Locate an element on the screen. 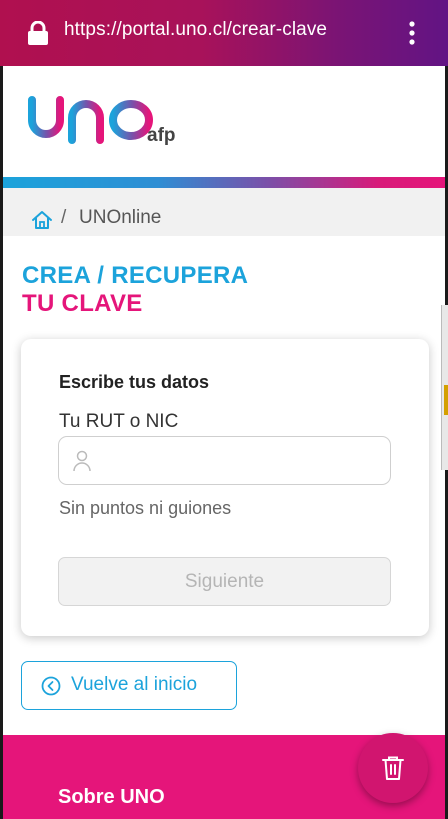 This screenshot has width=448, height=819. chevron-left-circle-icon is located at coordinates (51, 686).